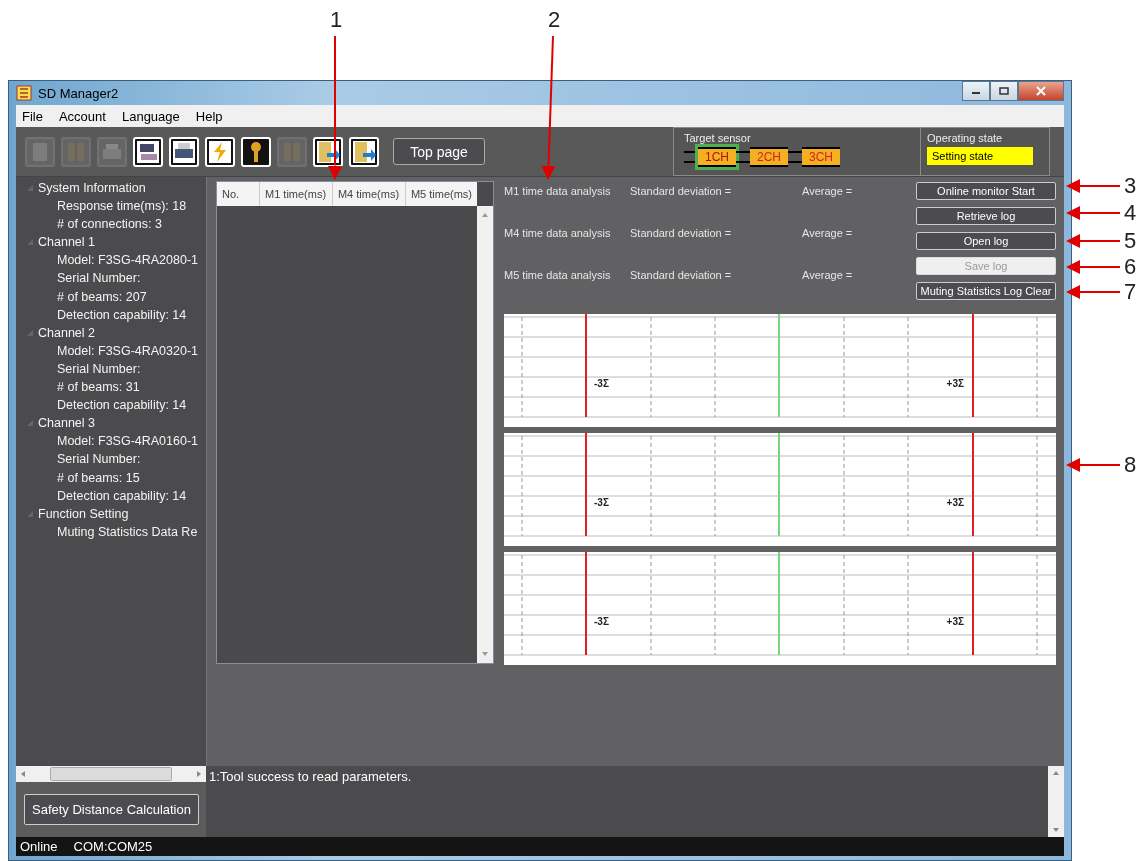 This screenshot has height=861, width=1143. I want to click on tree-item: Channel 2, so click(66, 332).